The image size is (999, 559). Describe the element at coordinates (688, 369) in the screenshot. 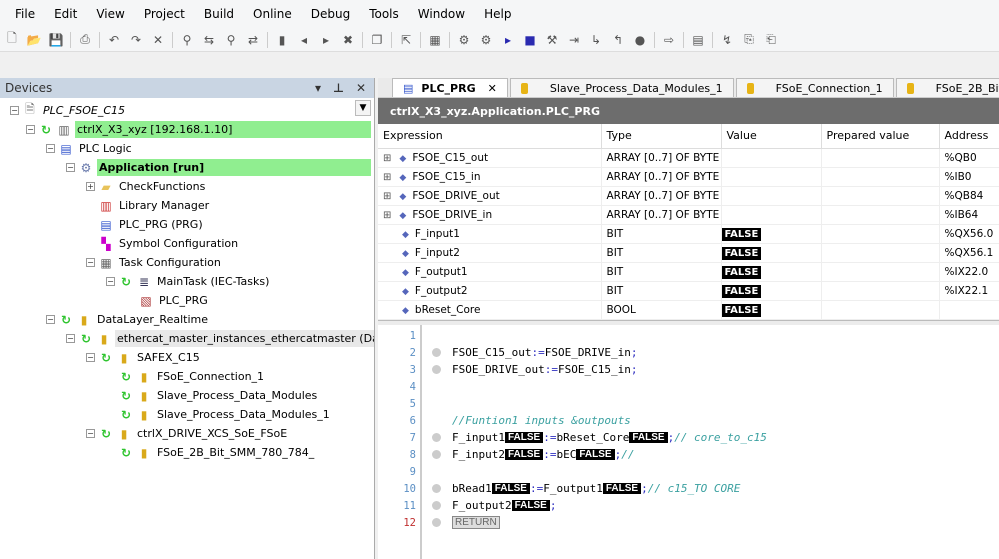

I see `code-line: 3 FSOE_DRIVE_out:= FSOE_C15_in;` at that location.